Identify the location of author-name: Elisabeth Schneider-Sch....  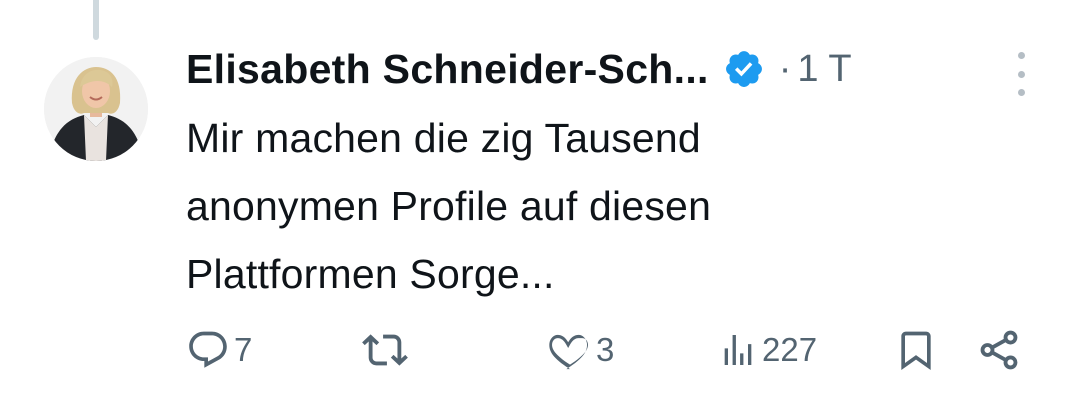
(447, 69).